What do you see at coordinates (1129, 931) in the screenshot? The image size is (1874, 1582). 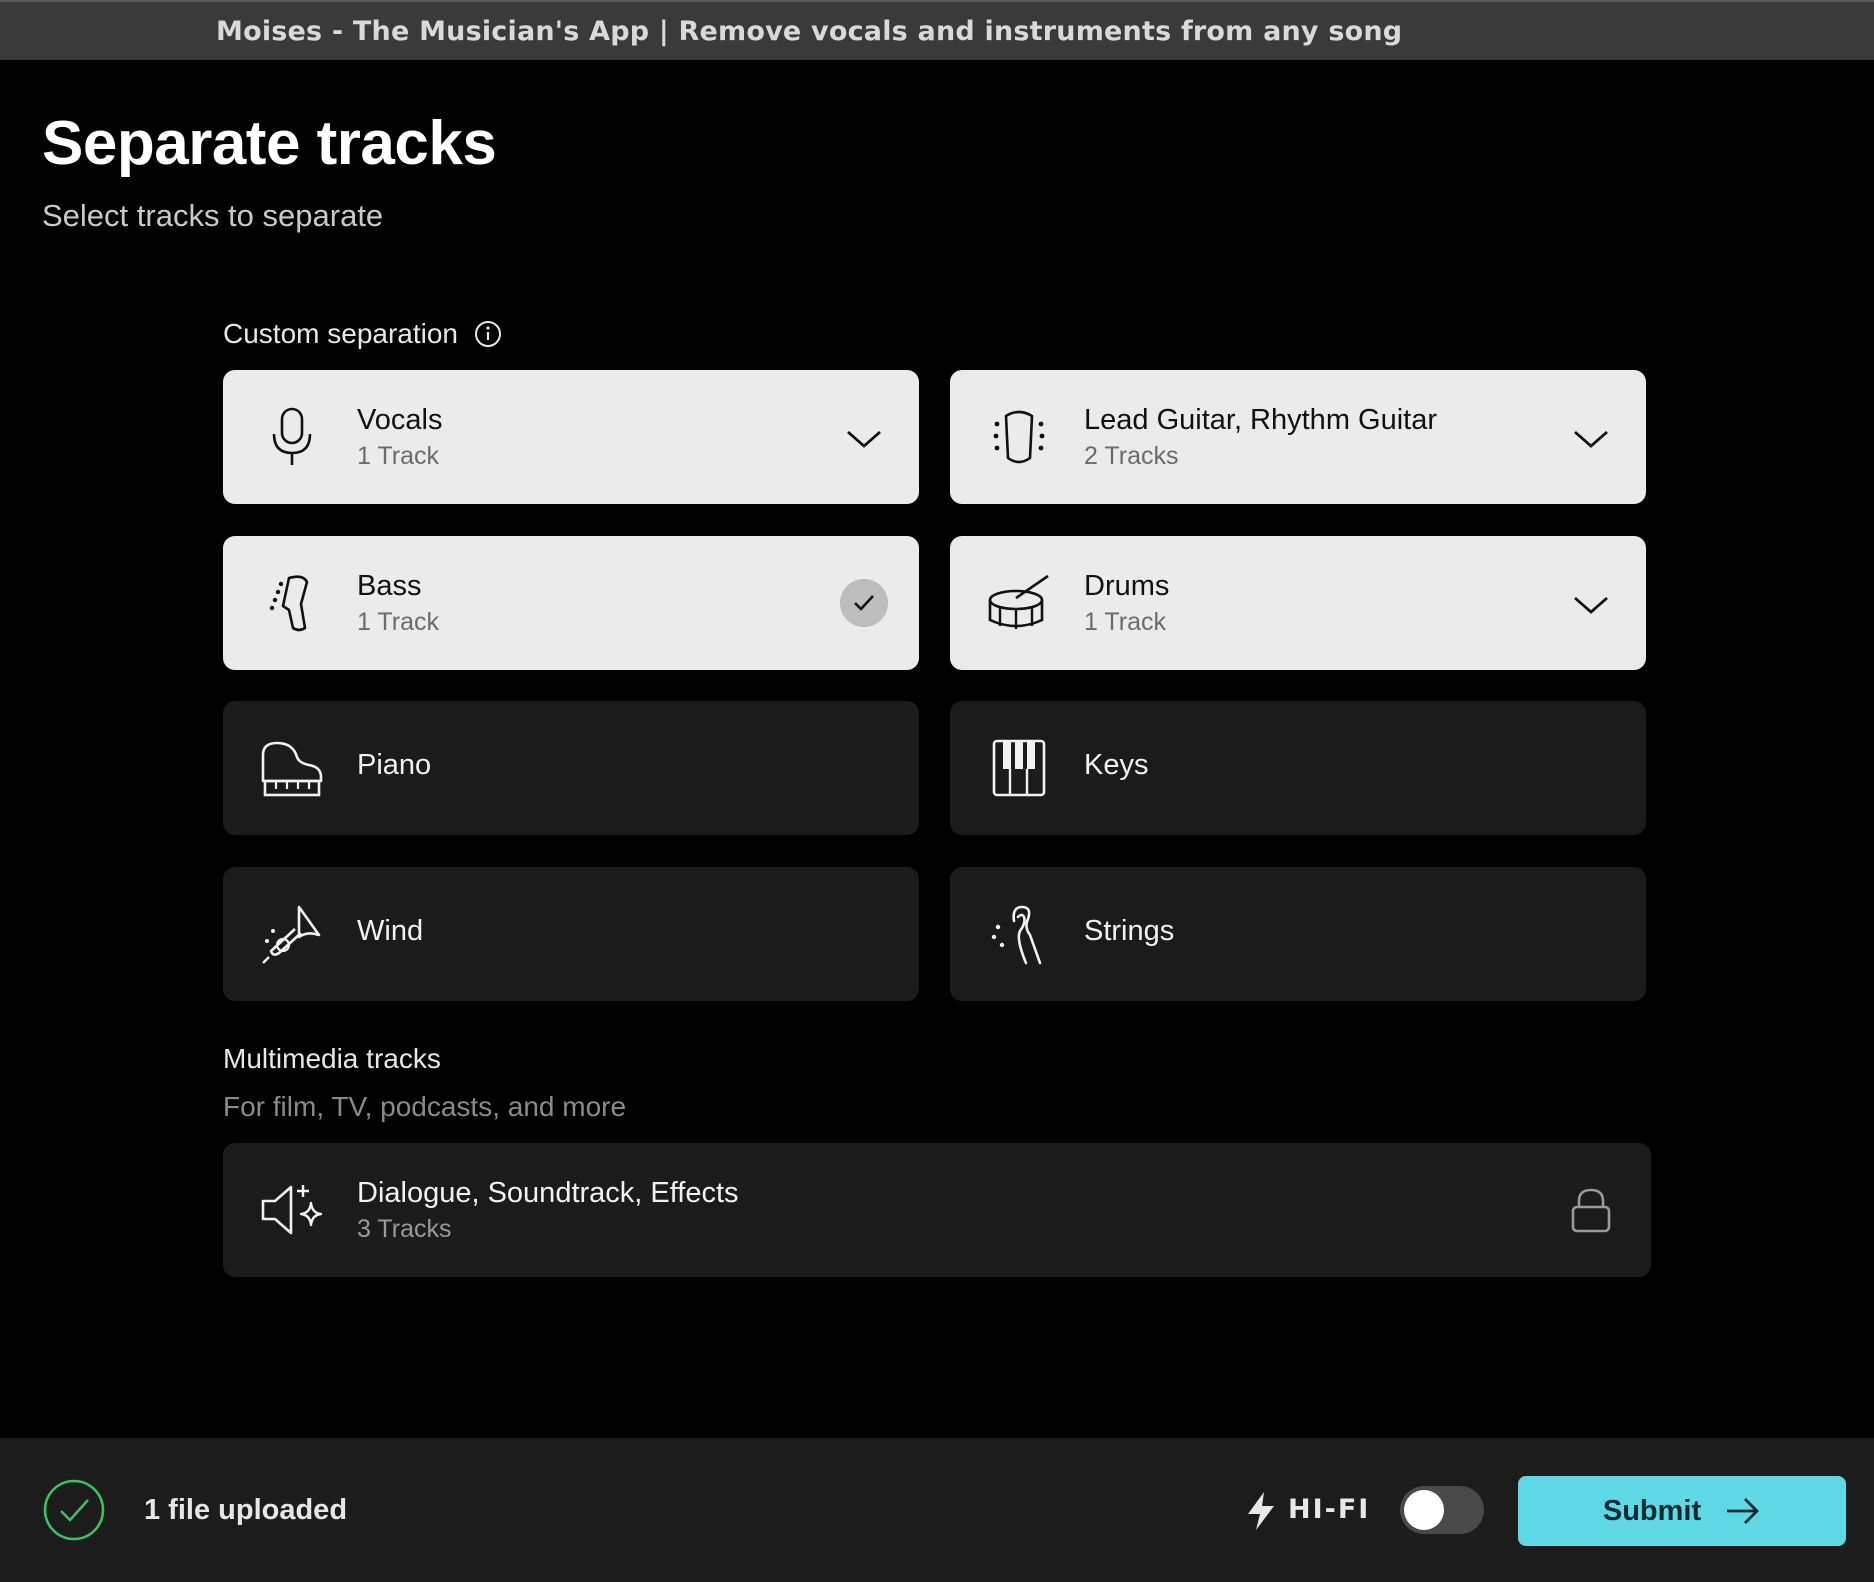 I see `track-name: Strings` at bounding box center [1129, 931].